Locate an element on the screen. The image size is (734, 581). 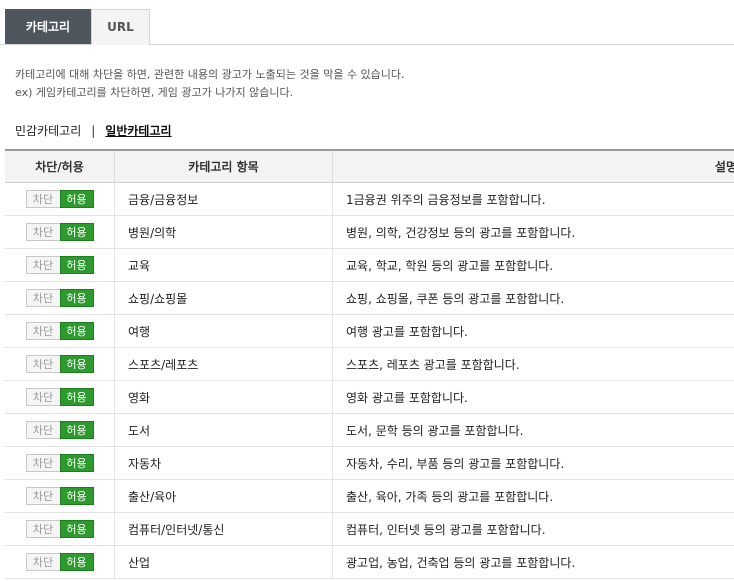
table-row: 차단 허용 쇼핑/쇼핑몰 쇼핑, 쇼핑몰, 쿠폰 등의 광고를 포함합니다. is located at coordinates (369, 298).